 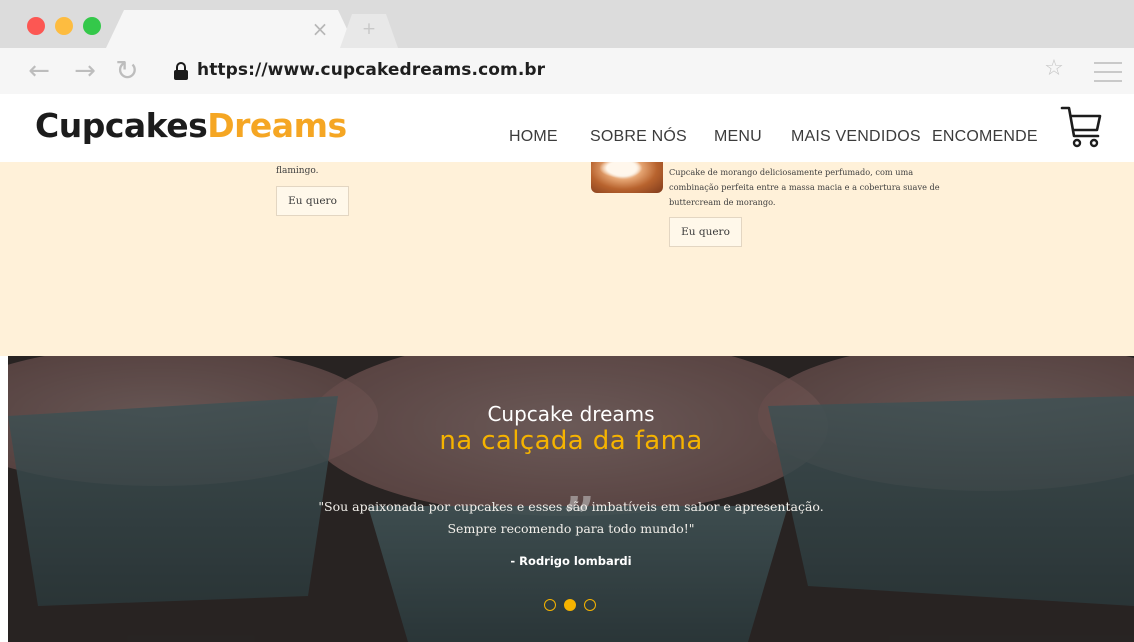 What do you see at coordinates (371, 70) in the screenshot?
I see `url-text: https://www.cupcakedreams.com.br` at bounding box center [371, 70].